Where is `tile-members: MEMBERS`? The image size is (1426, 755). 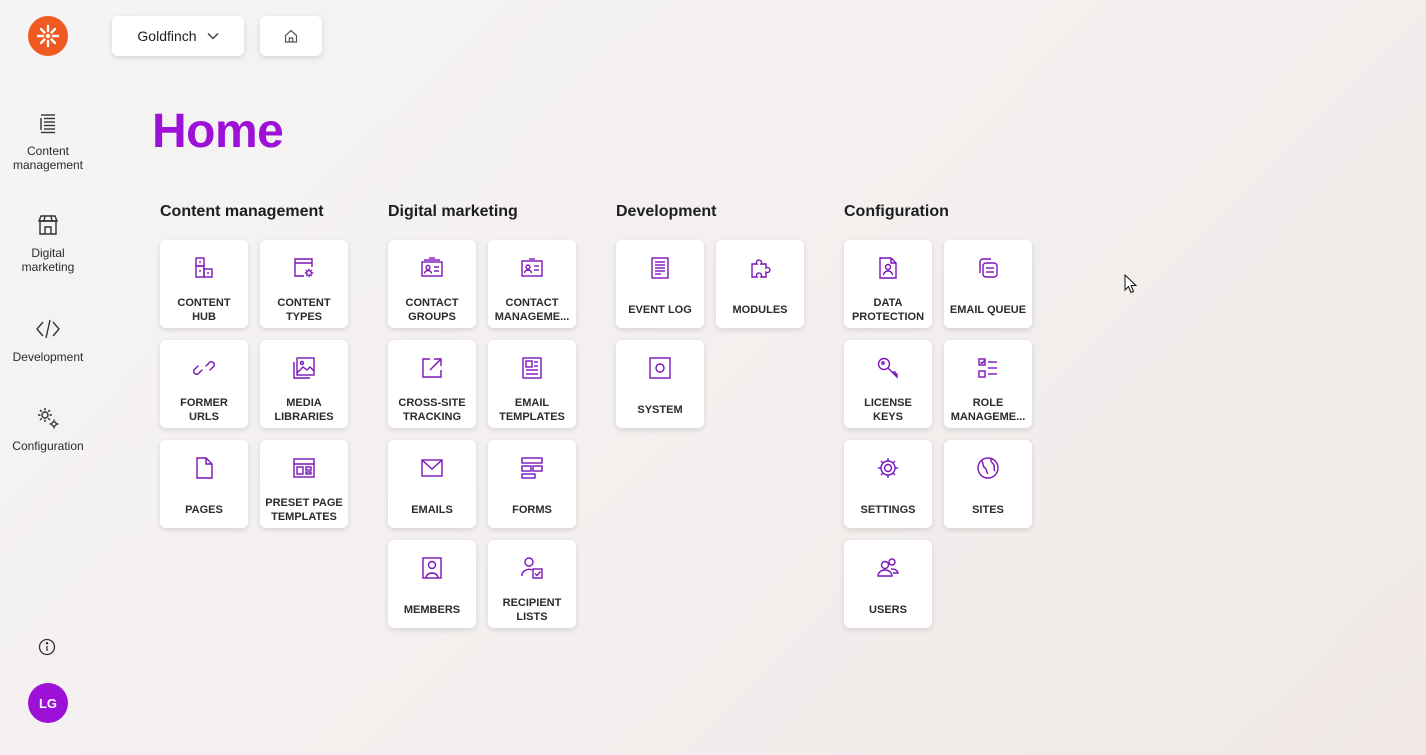
tile-members: MEMBERS is located at coordinates (432, 584).